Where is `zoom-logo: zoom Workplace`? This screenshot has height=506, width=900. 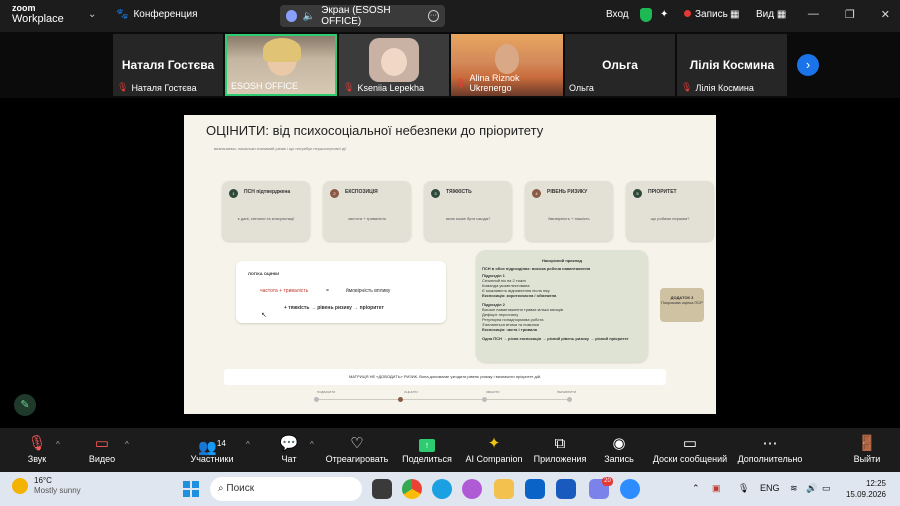
zoom-logo: zoom Workplace is located at coordinates (38, 14).